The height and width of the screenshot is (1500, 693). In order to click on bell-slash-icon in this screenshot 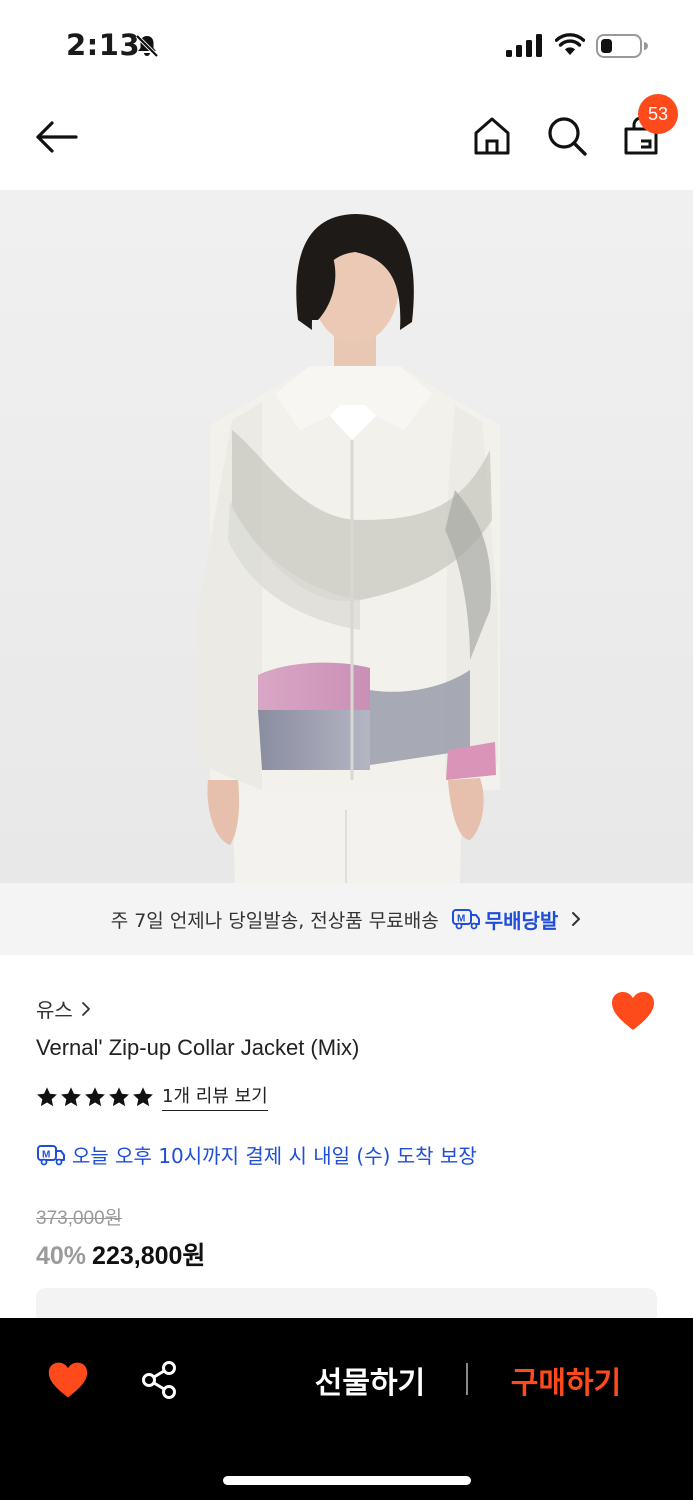, I will do `click(147, 46)`.